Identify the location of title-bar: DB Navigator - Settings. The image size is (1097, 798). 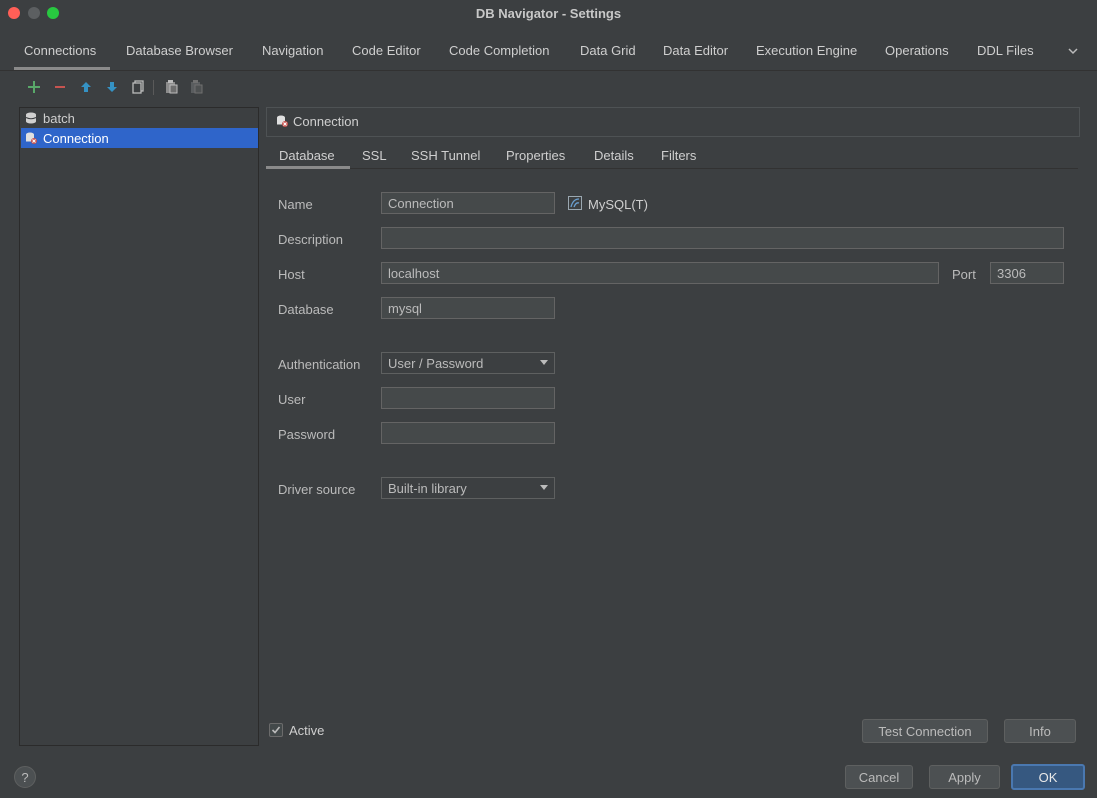
(548, 14).